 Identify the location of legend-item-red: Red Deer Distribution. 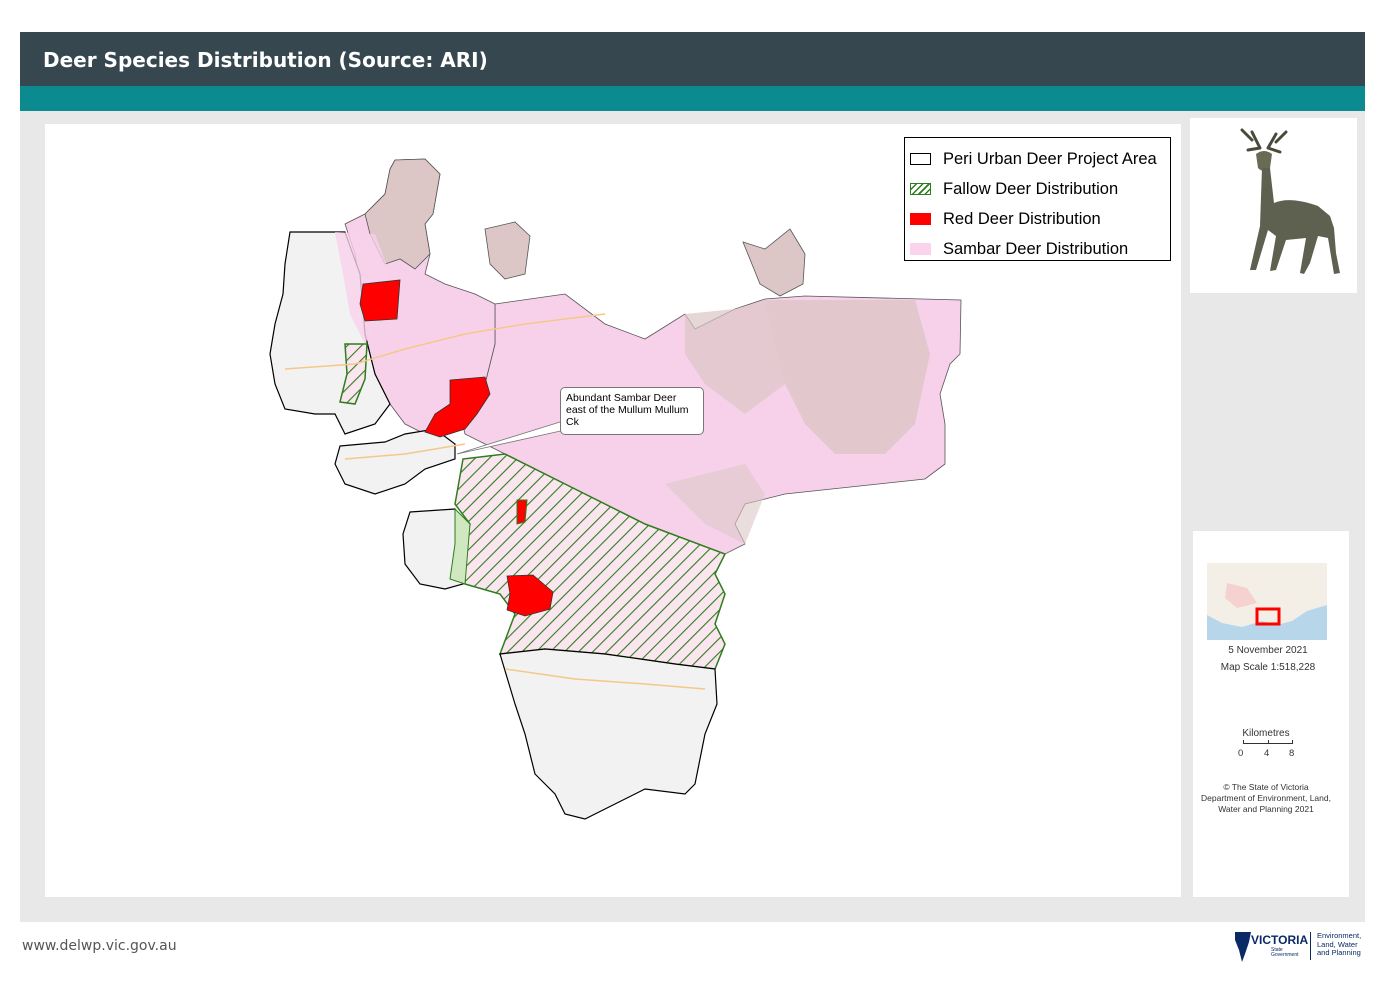
(1037, 219).